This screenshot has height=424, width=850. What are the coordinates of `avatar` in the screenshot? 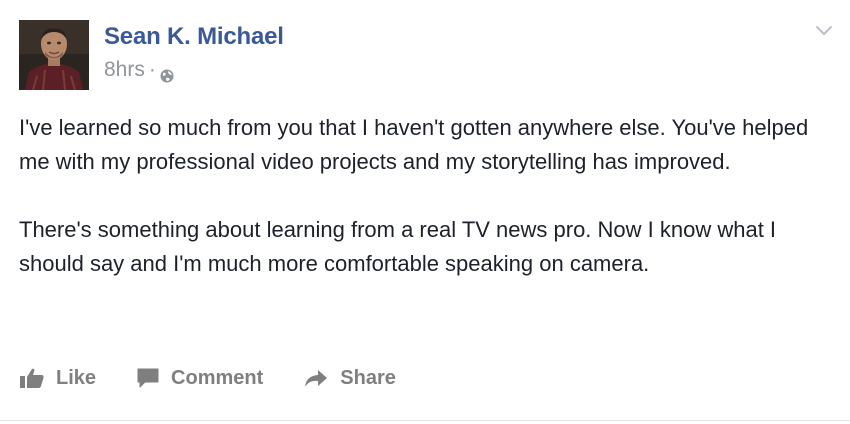 It's located at (54, 55).